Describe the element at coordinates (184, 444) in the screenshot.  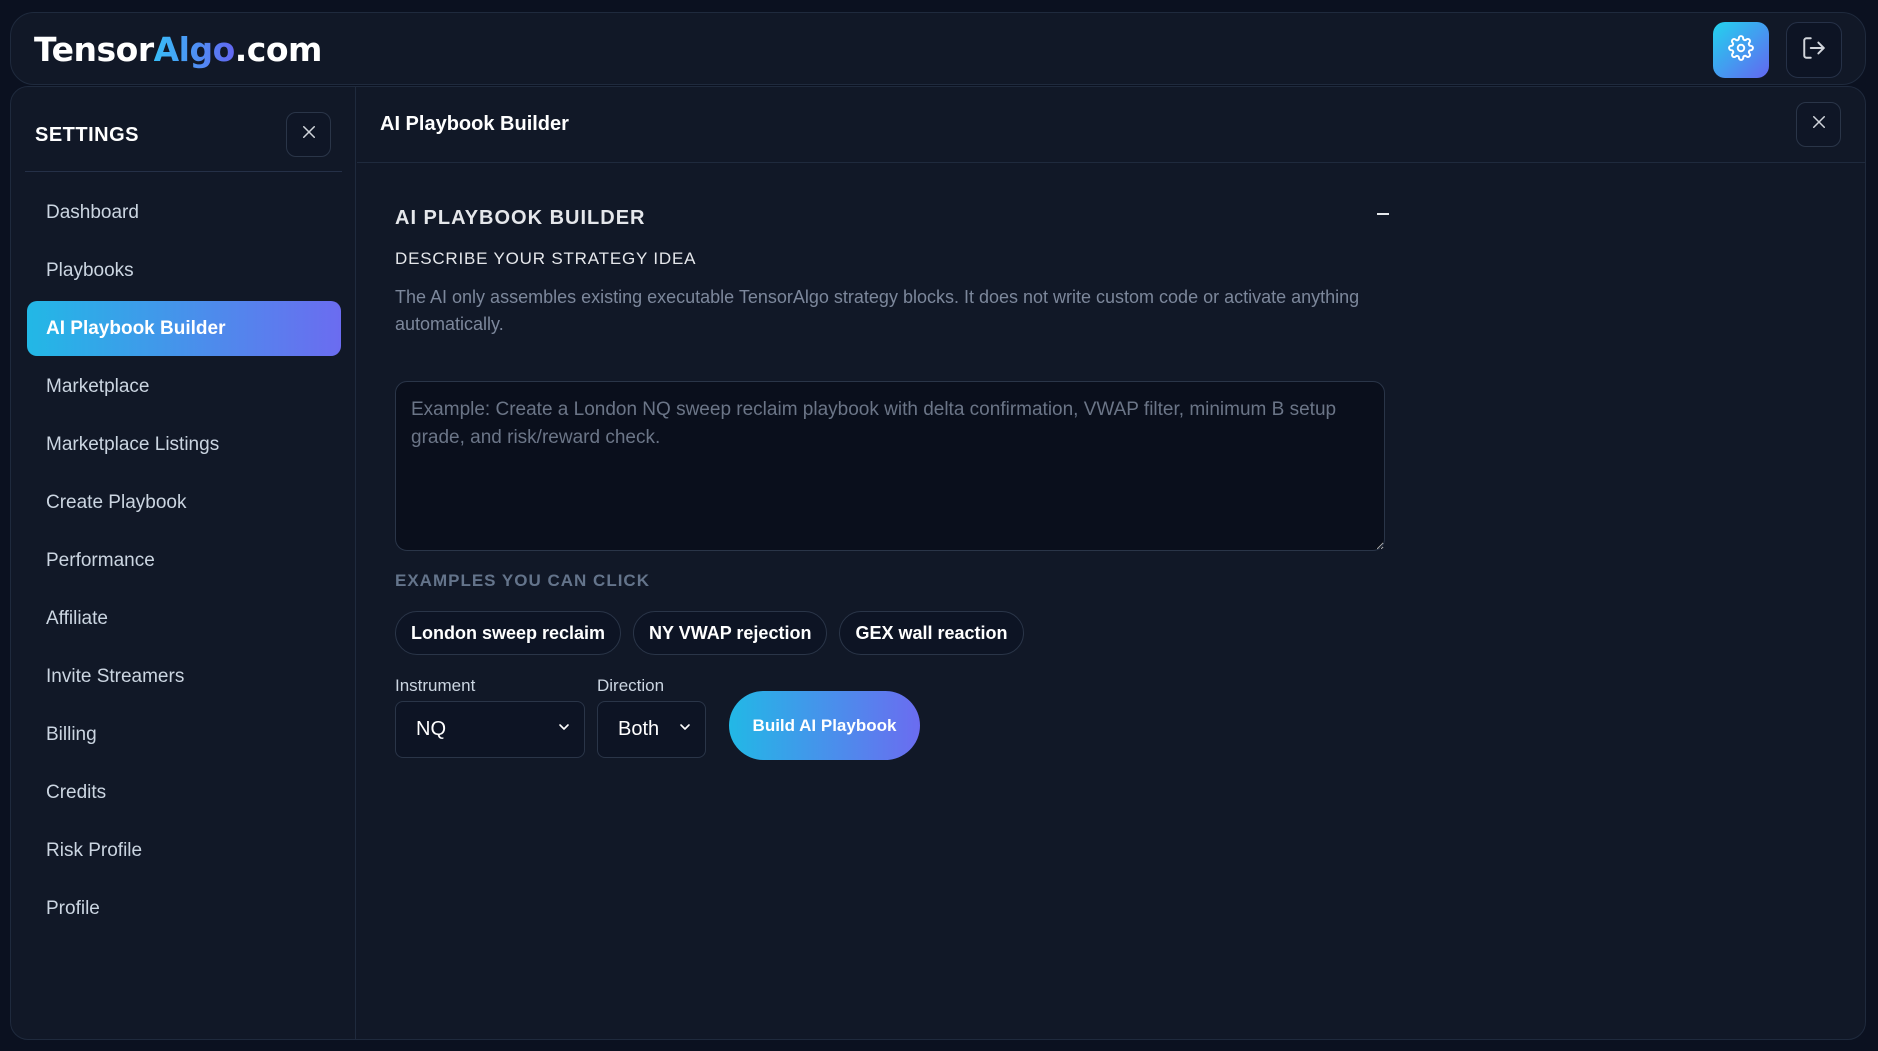
I see `sidebar-item-marketplace-listings: Marketplace Listings` at that location.